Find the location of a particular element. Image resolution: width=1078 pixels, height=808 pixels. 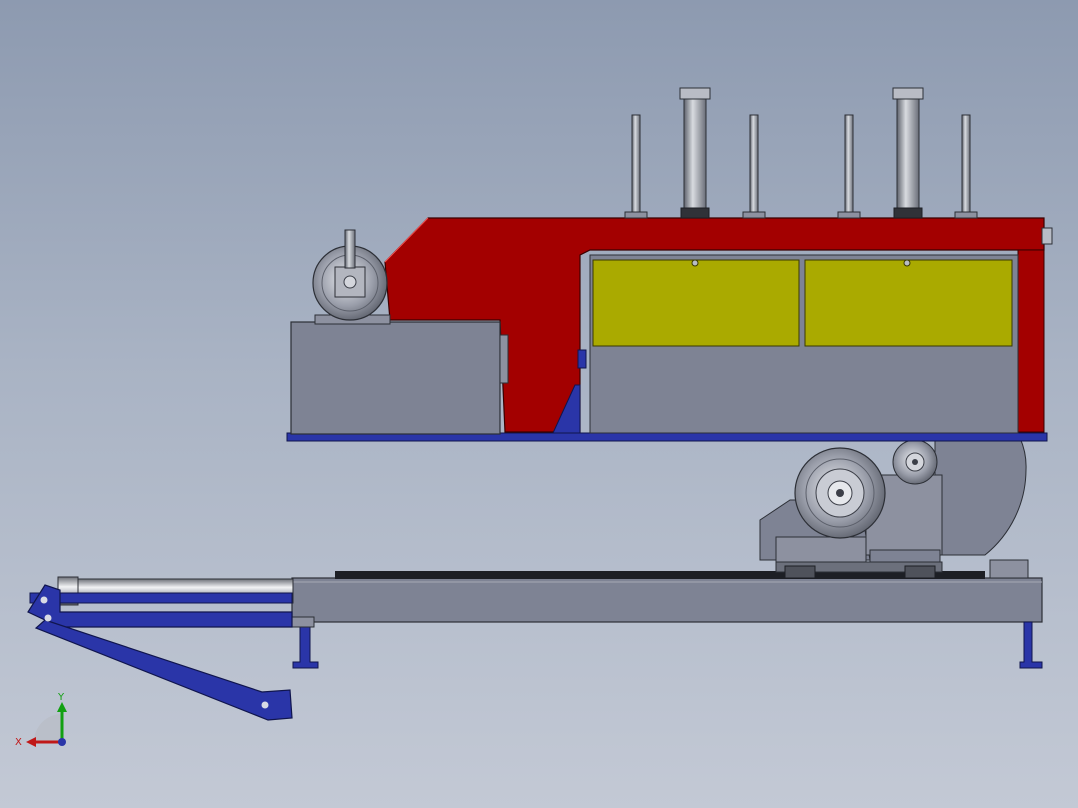

coordinate-triad: Y X is located at coordinates (41, 720).